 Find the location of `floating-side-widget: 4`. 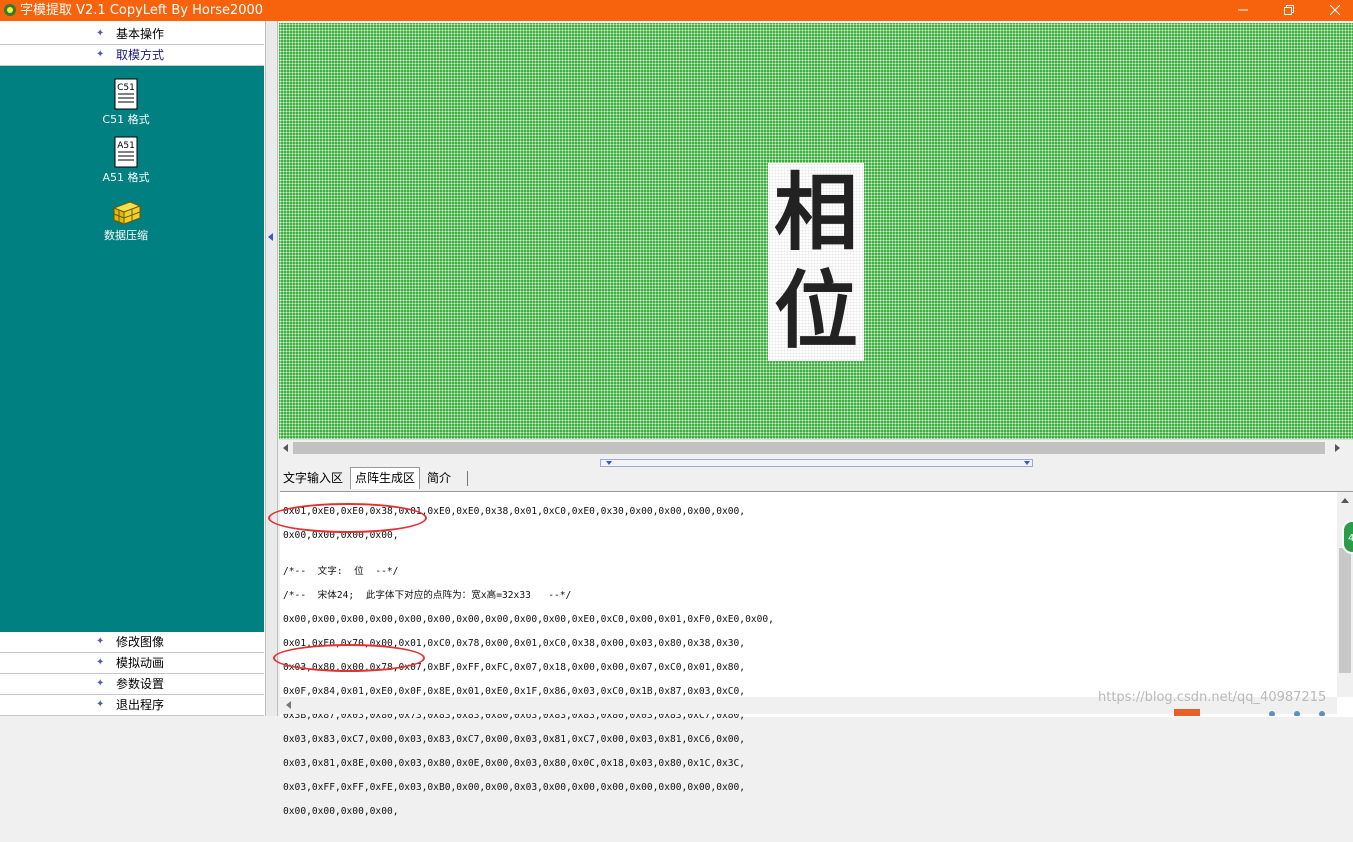

floating-side-widget: 4 is located at coordinates (1347, 537).